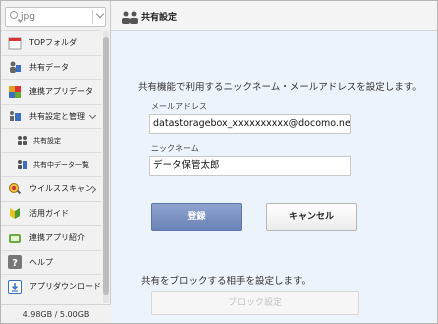 This screenshot has height=324, width=438. What do you see at coordinates (15, 116) in the screenshot?
I see `share-settings-icon` at bounding box center [15, 116].